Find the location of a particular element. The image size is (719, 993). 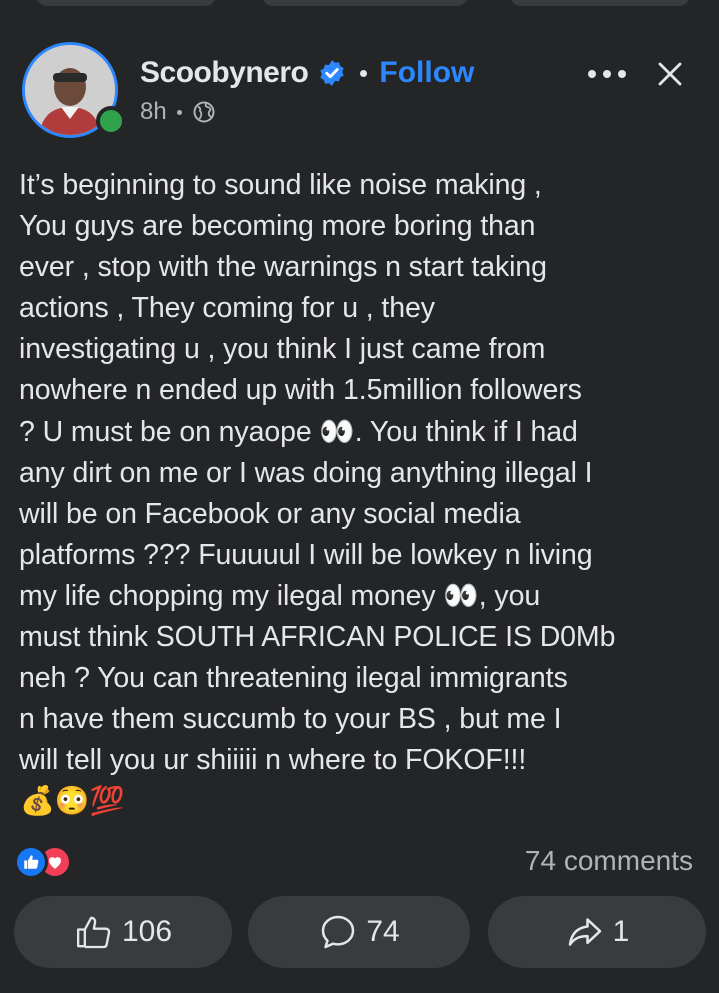

like-reaction-icon is located at coordinates (31, 862).